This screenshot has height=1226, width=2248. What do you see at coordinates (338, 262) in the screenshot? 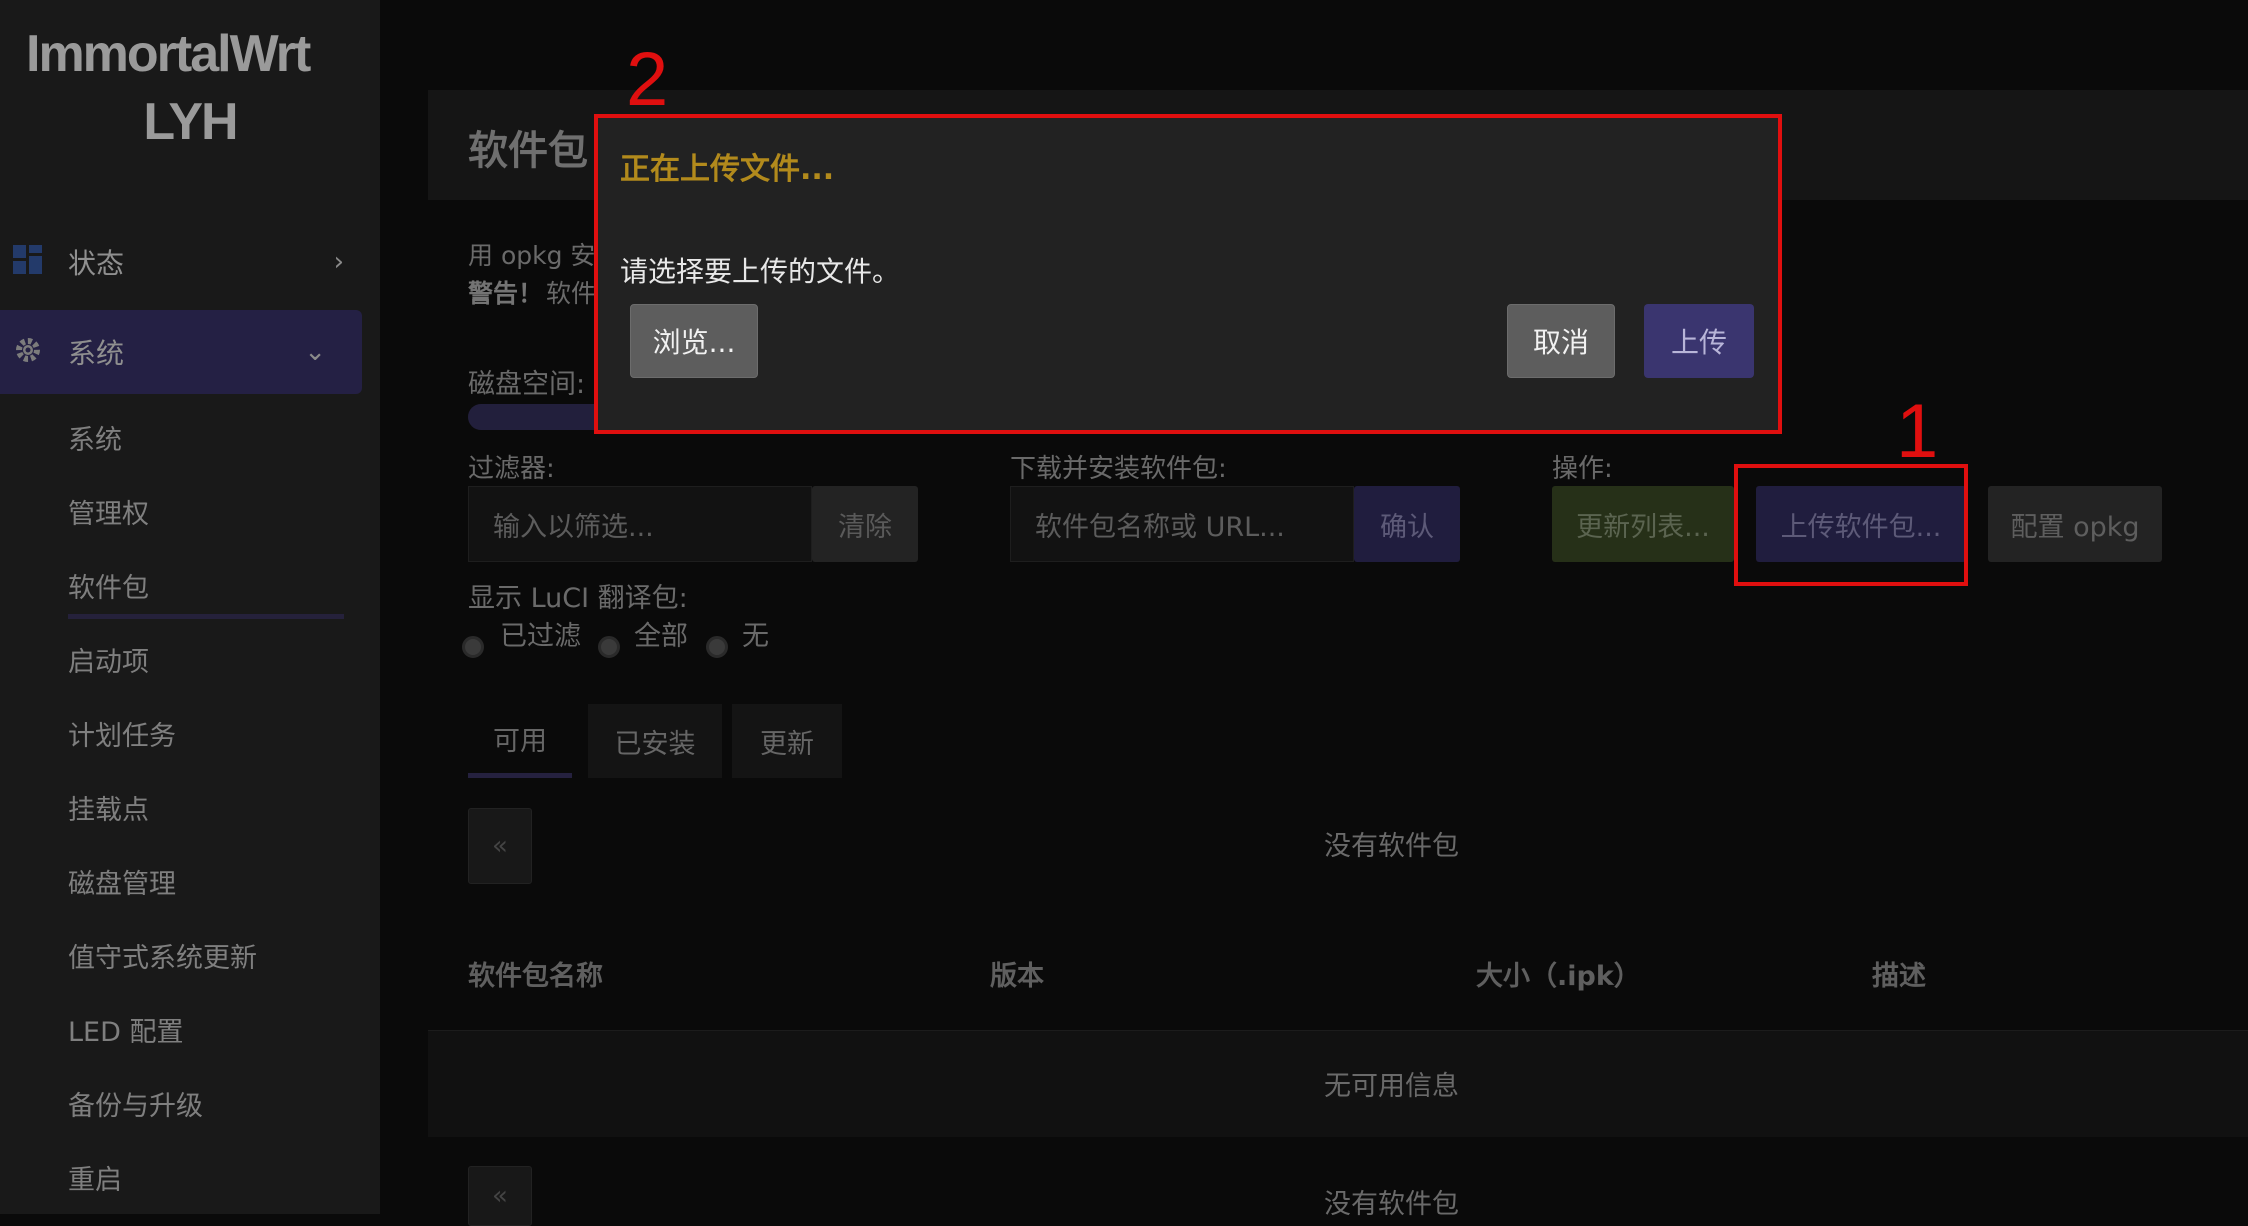
I see `chevron-right-icon: ›` at bounding box center [338, 262].